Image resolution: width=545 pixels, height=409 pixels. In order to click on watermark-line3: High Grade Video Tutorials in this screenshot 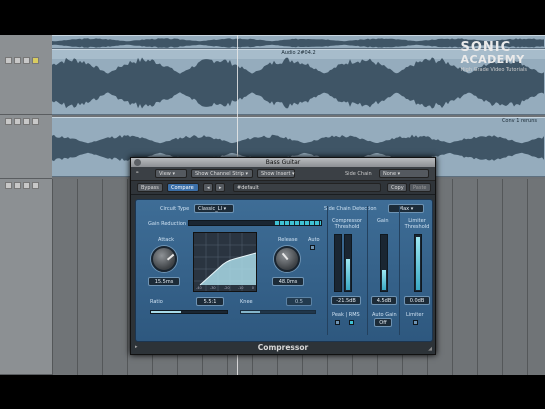, I will do `click(494, 70)`.